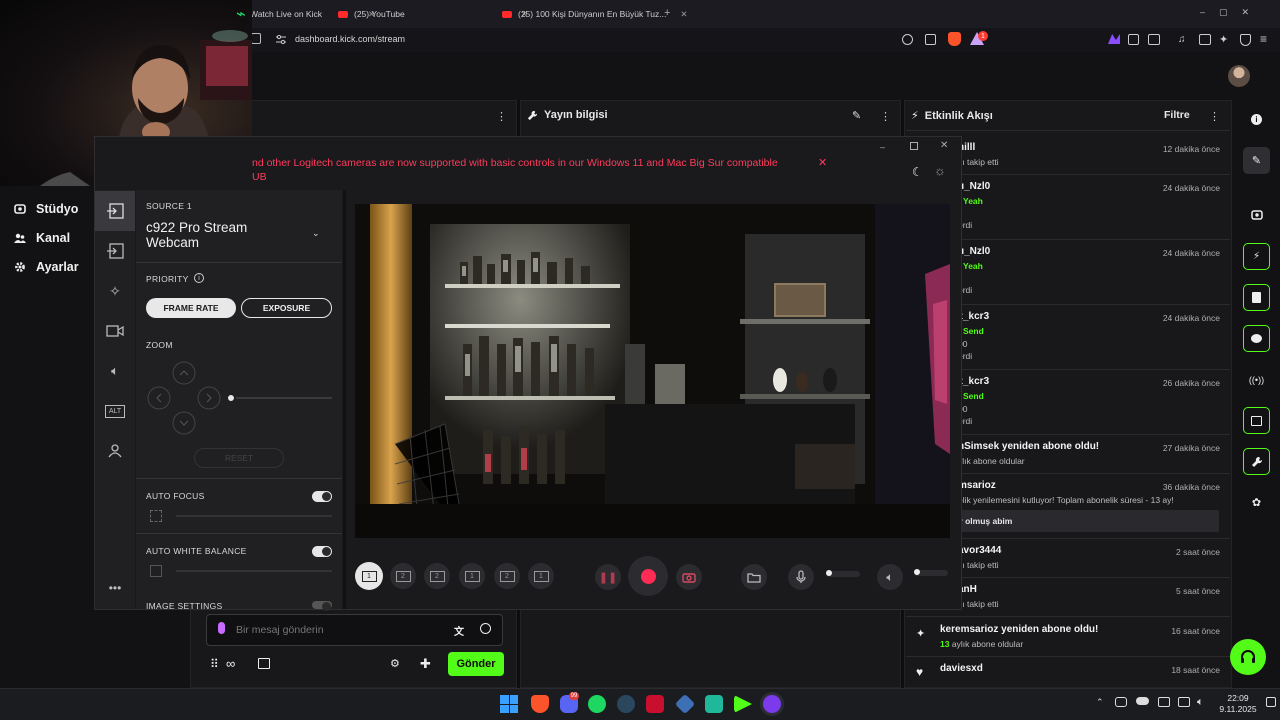 Image resolution: width=1280 pixels, height=720 pixels. What do you see at coordinates (231, 398) in the screenshot?
I see `zoom-slider-thumb` at bounding box center [231, 398].